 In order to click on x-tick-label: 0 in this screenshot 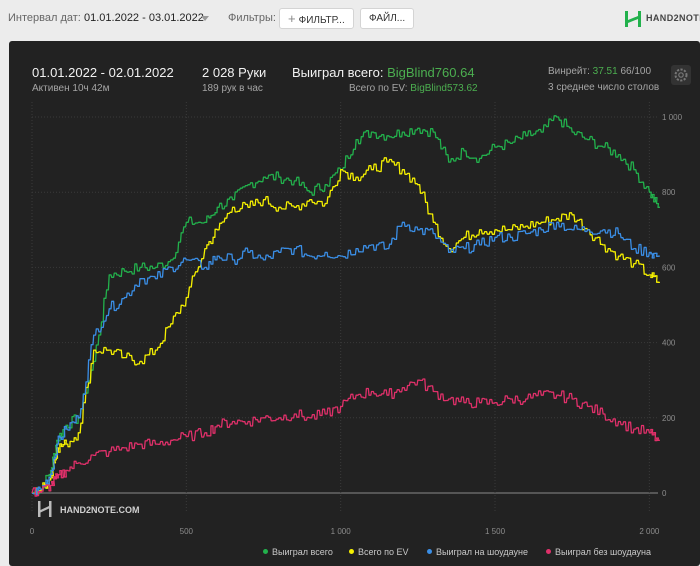, I will do `click(32, 531)`.